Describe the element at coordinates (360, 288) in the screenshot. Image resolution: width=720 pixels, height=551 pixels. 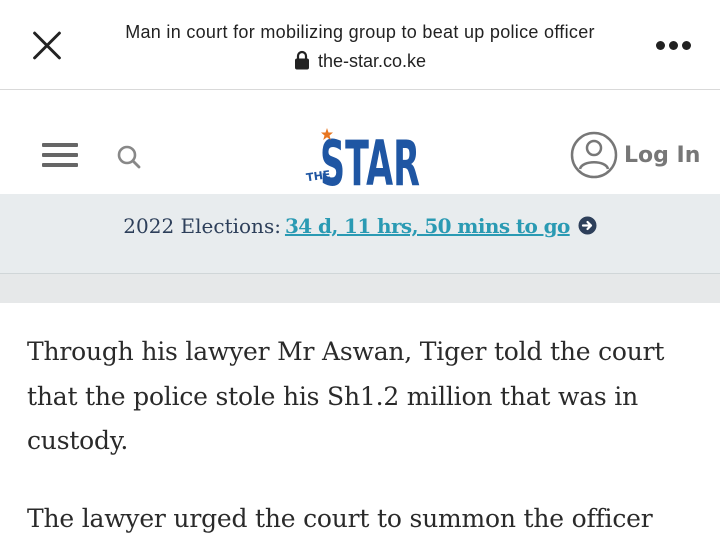
I see `divider-strip` at that location.